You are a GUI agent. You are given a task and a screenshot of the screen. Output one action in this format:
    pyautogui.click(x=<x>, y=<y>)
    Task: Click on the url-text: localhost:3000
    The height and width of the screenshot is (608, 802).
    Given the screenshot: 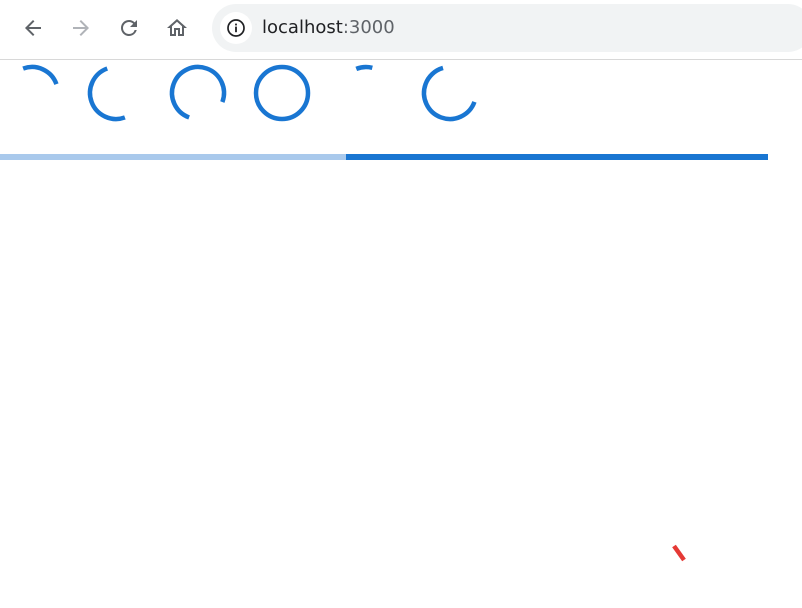 What is the action you would take?
    pyautogui.click(x=328, y=28)
    